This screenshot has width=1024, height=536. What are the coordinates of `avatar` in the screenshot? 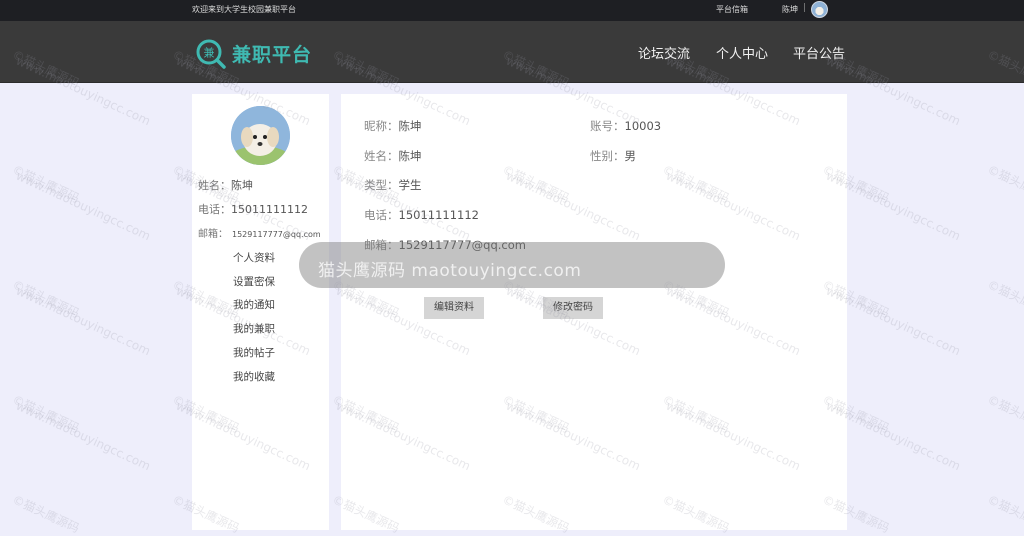 It's located at (260, 135).